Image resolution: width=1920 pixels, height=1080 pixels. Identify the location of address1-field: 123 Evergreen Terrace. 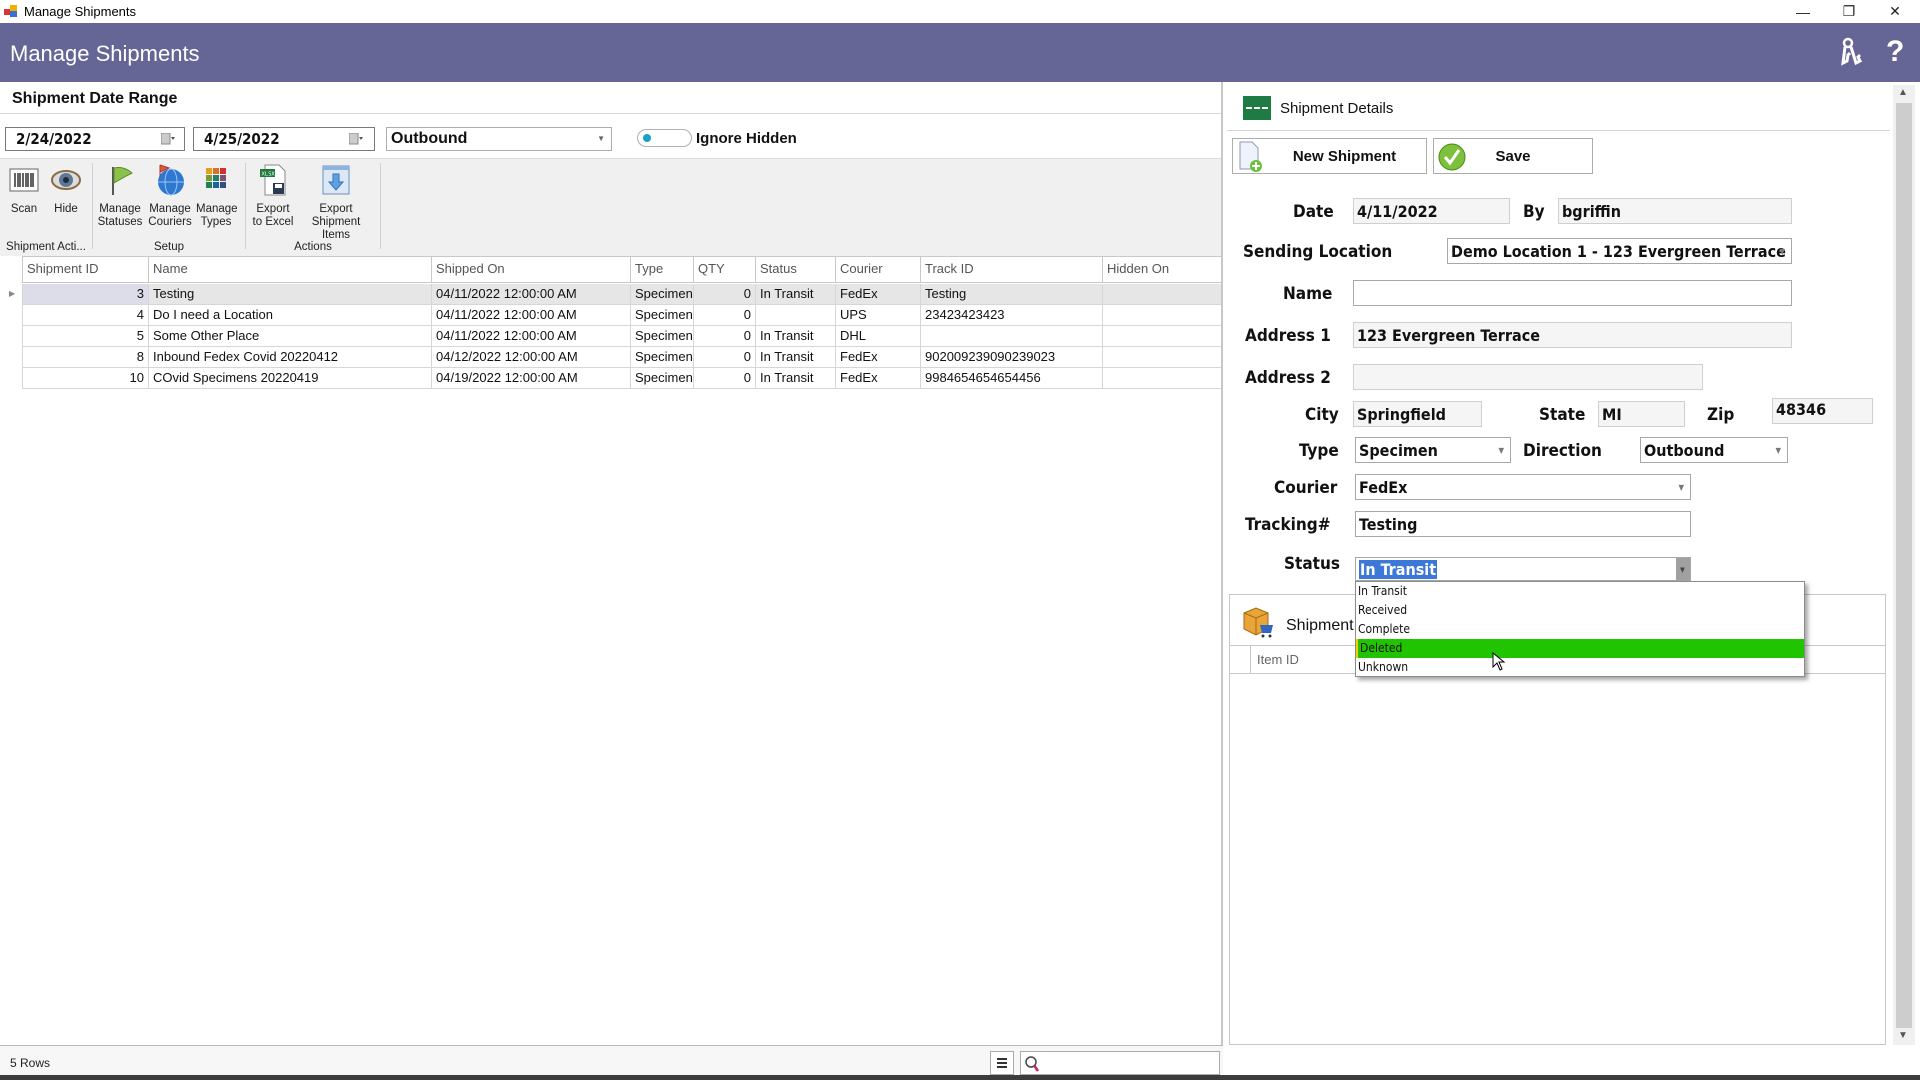
(1572, 335).